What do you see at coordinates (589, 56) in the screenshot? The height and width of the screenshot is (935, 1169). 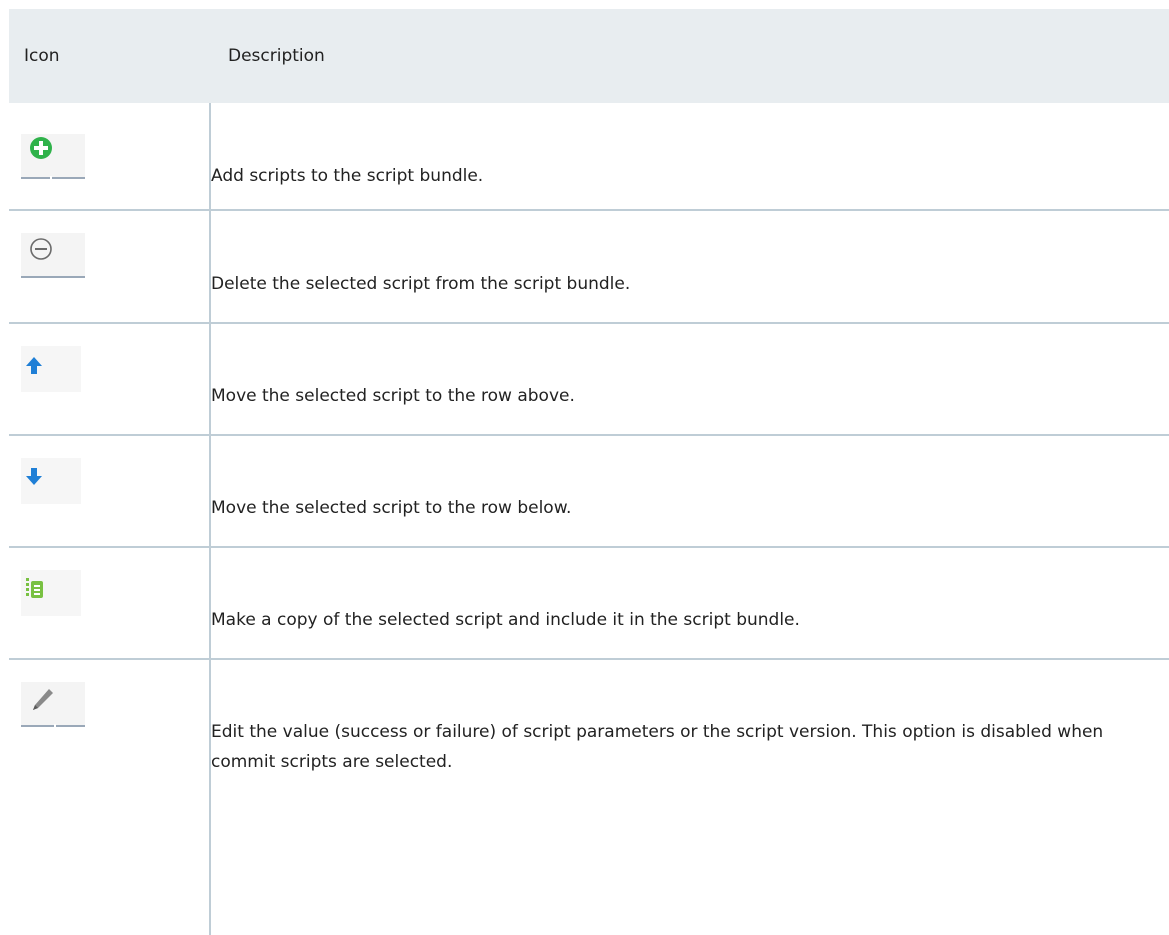 I see `table-header: Icon Description` at bounding box center [589, 56].